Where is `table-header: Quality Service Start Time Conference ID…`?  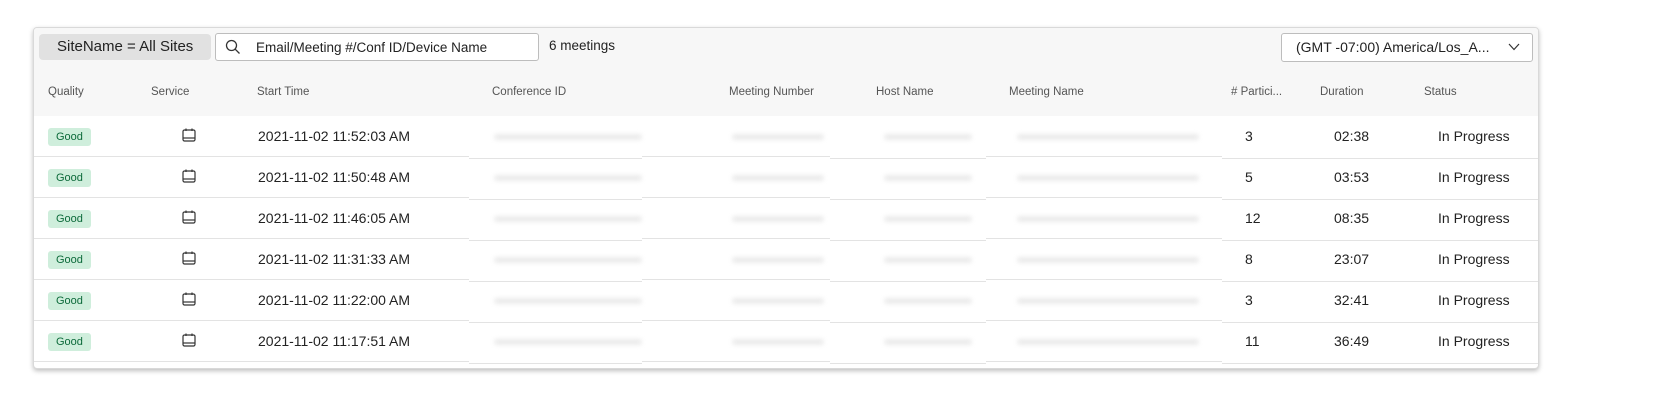 table-header: Quality Service Start Time Conference ID… is located at coordinates (786, 92).